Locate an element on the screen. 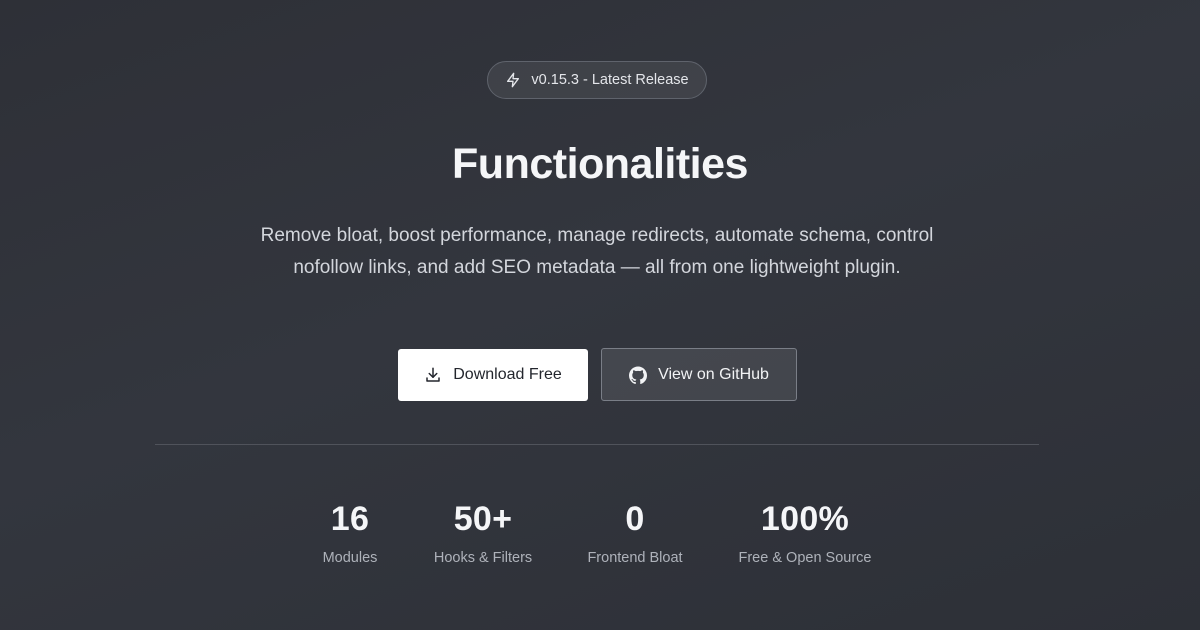  stat-frontend-bloat: 0 Frontend Bloat is located at coordinates (635, 532).